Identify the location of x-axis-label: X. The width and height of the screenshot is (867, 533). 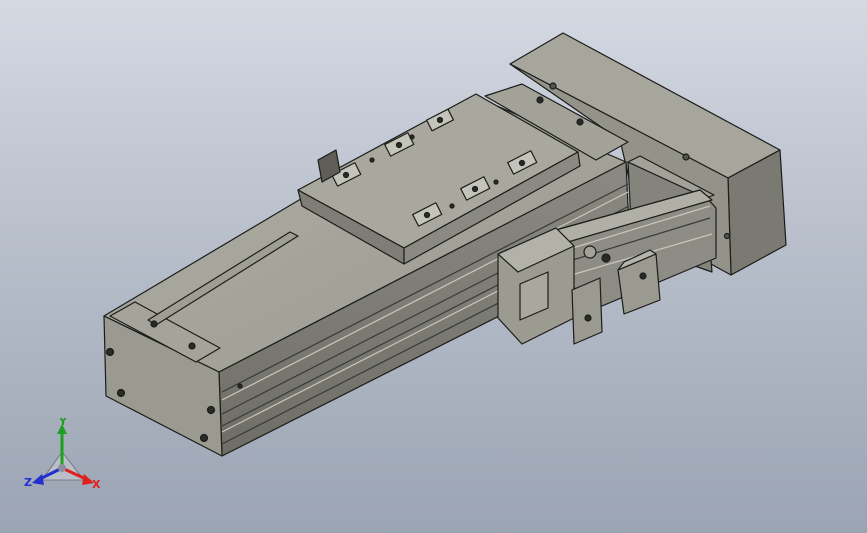
(96, 484).